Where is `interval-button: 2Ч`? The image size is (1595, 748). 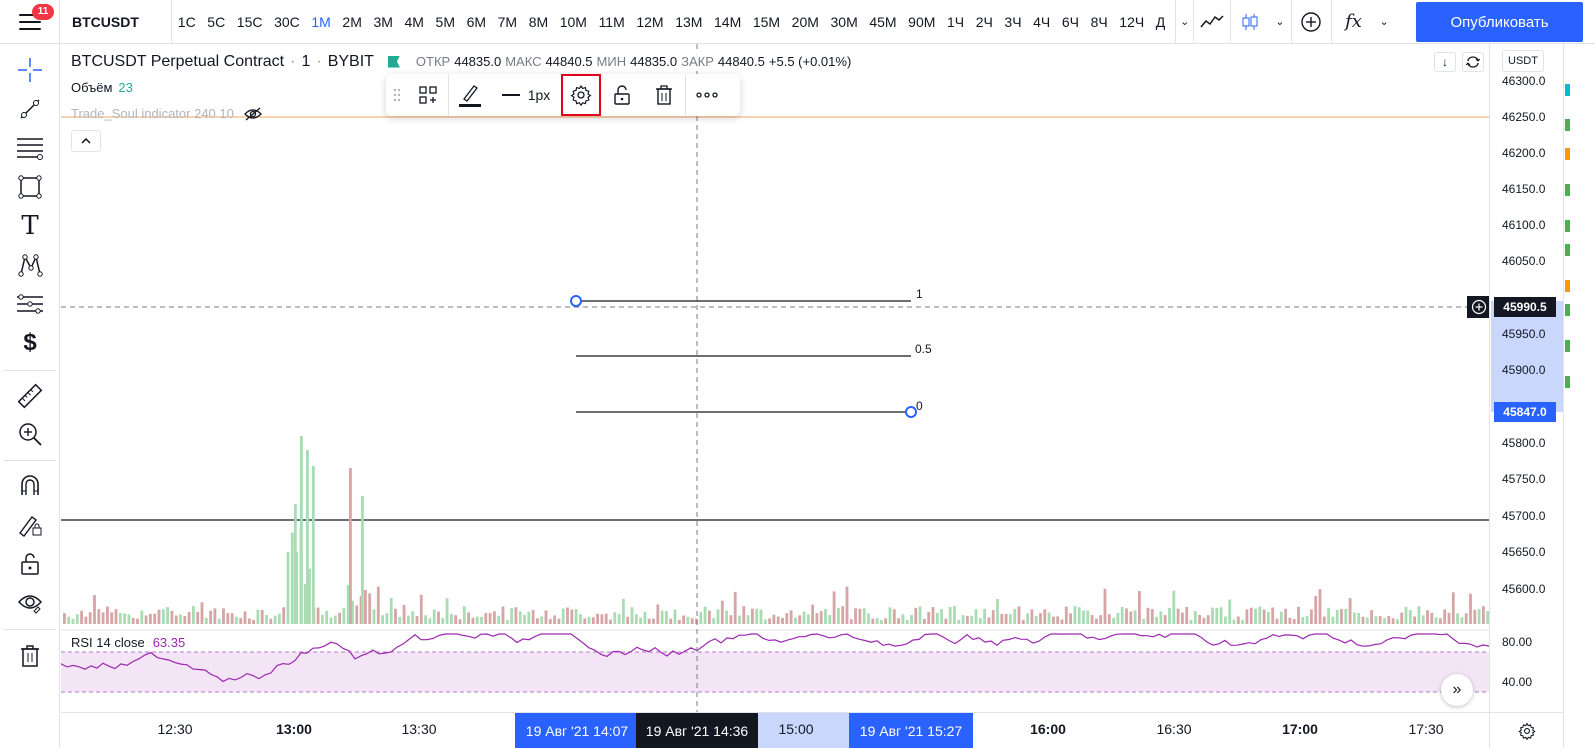
interval-button: 2Ч is located at coordinates (984, 22).